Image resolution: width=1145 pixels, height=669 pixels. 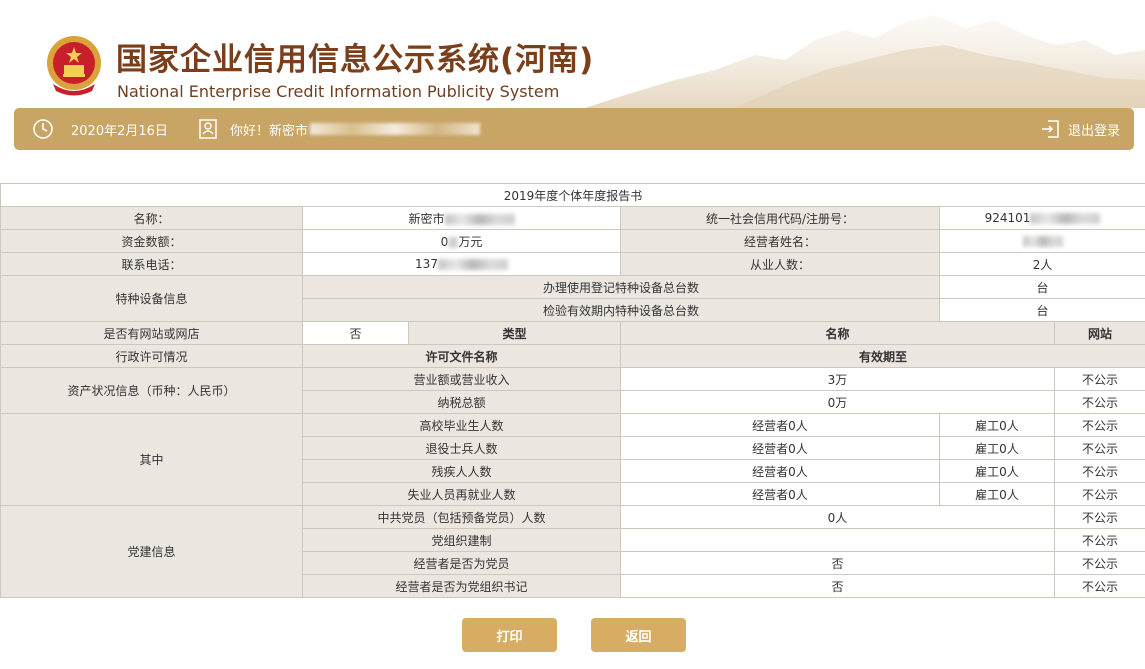 What do you see at coordinates (461, 517) in the screenshot?
I see `party-row-label: 中共党员（包括预备党员）人数` at bounding box center [461, 517].